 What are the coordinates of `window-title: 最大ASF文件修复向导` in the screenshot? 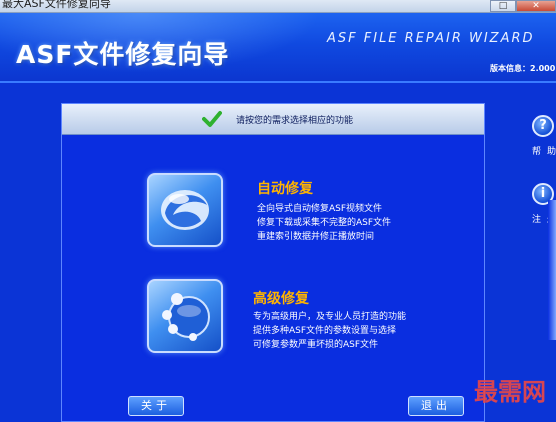 It's located at (56, 5).